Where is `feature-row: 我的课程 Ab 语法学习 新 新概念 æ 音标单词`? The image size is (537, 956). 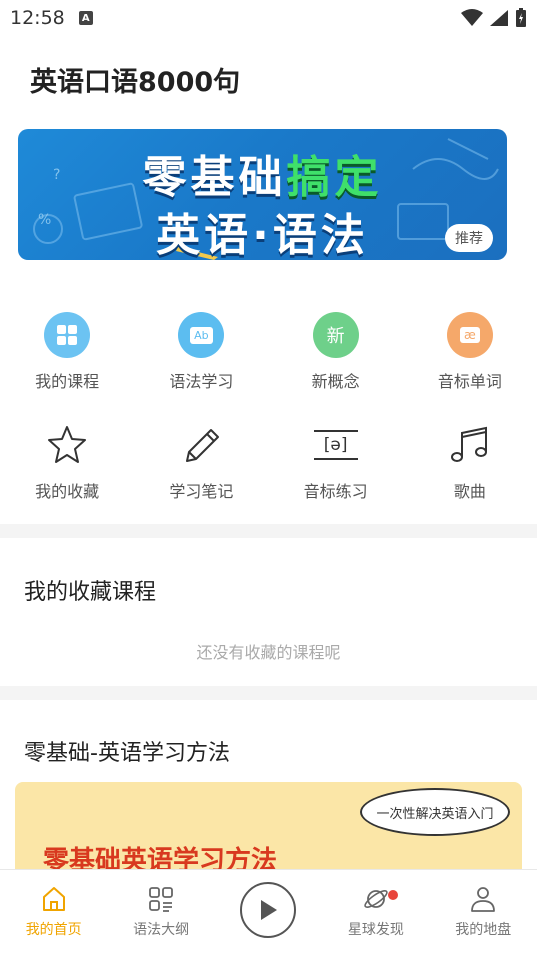
feature-row: 我的课程 Ab 语法学习 新 新概念 æ 音标单词 is located at coordinates (268, 355).